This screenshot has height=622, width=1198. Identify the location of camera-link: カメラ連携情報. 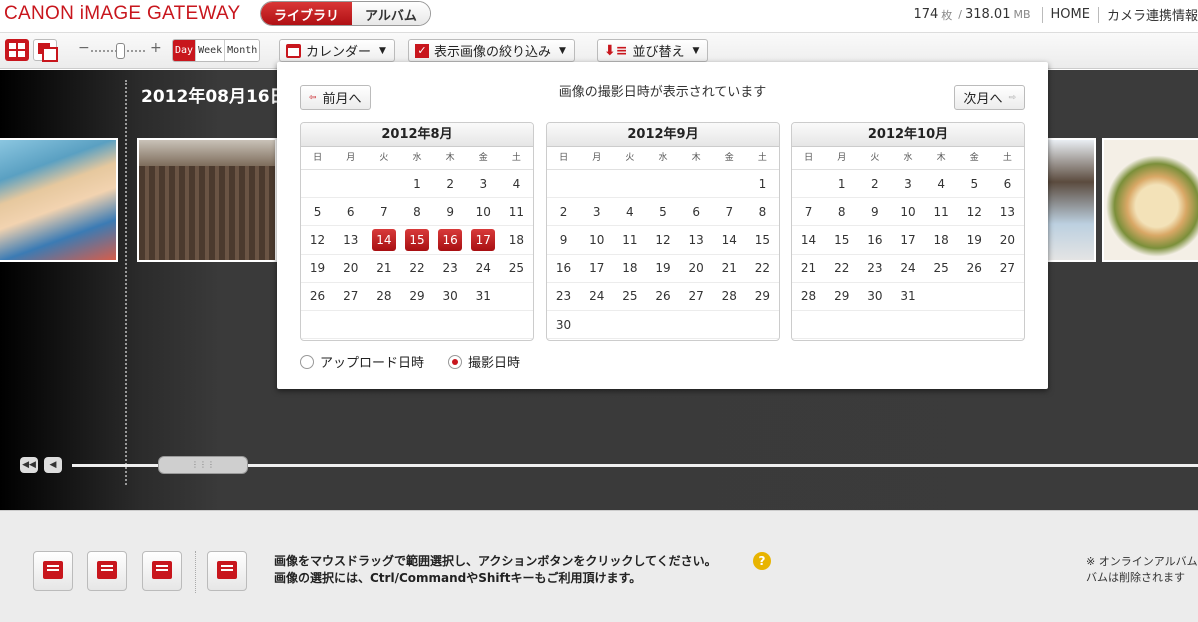
(1152, 14).